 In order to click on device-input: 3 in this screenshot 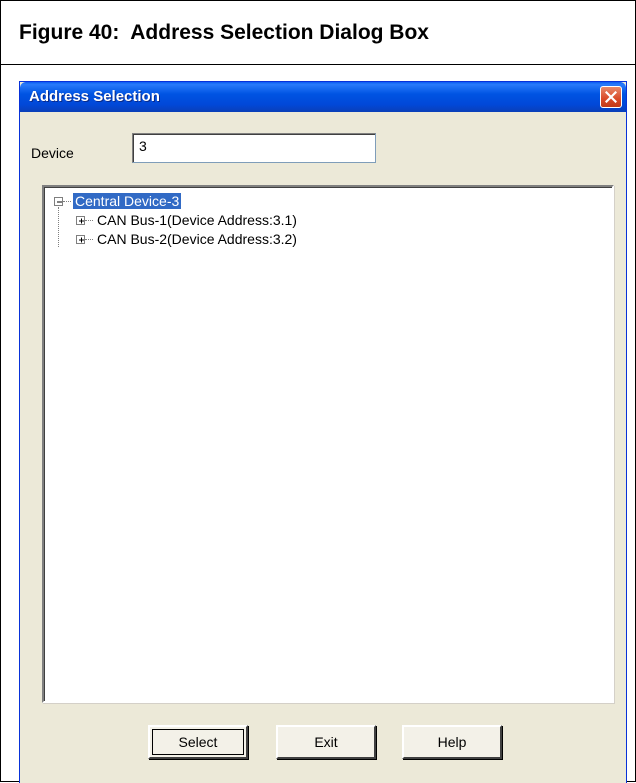, I will do `click(254, 148)`.